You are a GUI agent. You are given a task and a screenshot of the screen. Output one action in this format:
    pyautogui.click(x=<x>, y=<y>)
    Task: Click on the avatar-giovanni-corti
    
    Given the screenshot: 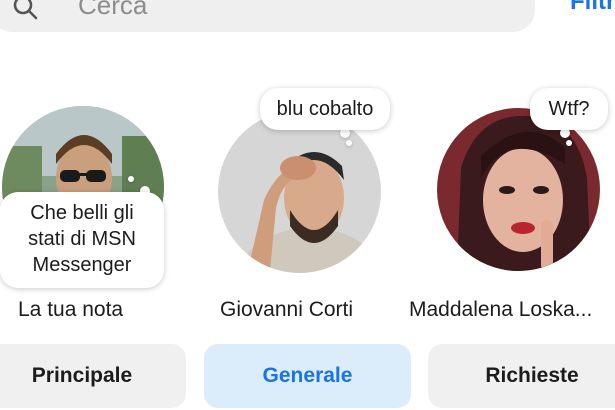 What is the action you would take?
    pyautogui.click(x=299, y=191)
    